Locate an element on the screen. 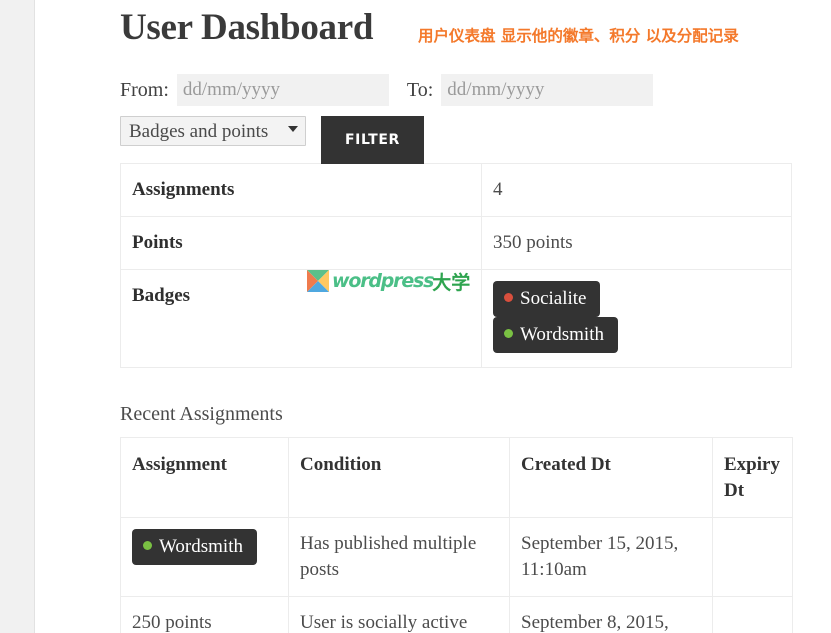 This screenshot has width=831, height=633. badge-wordsmith-row: Wordsmith is located at coordinates (194, 547).